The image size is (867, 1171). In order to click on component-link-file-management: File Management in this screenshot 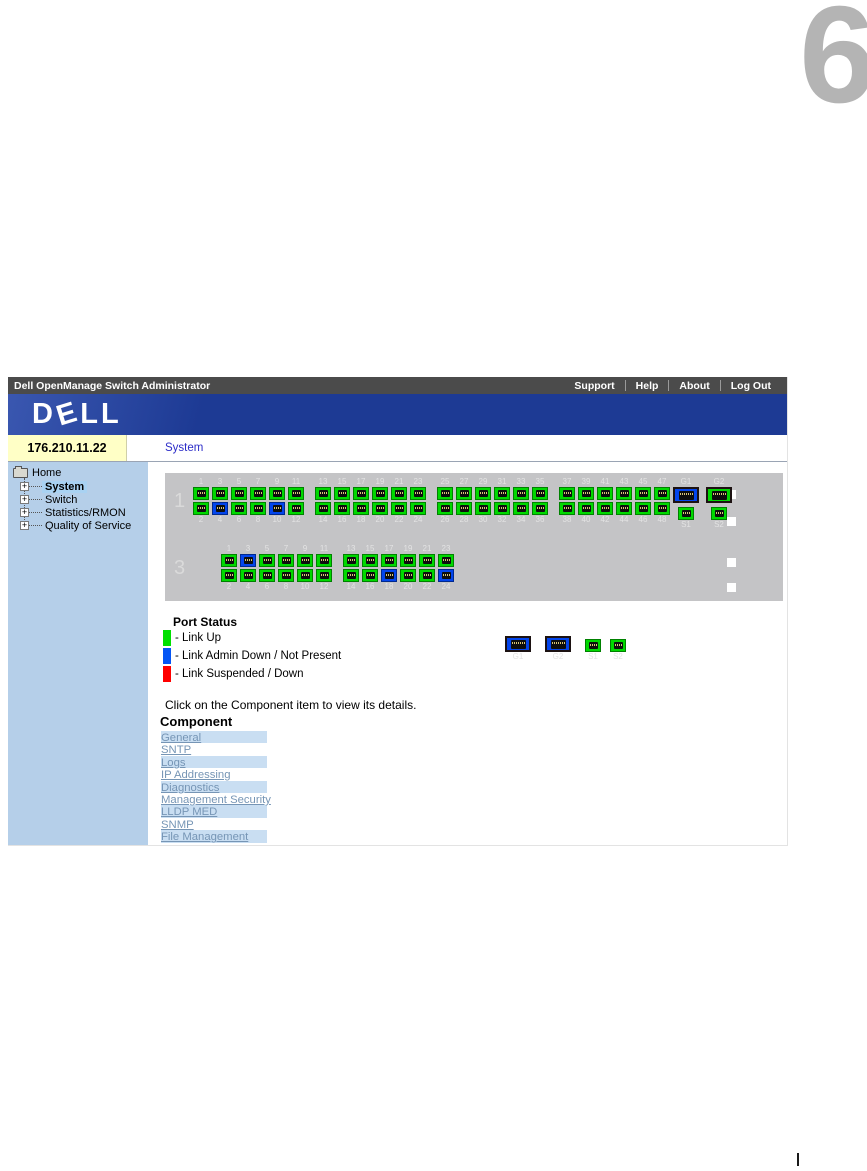, I will do `click(204, 837)`.